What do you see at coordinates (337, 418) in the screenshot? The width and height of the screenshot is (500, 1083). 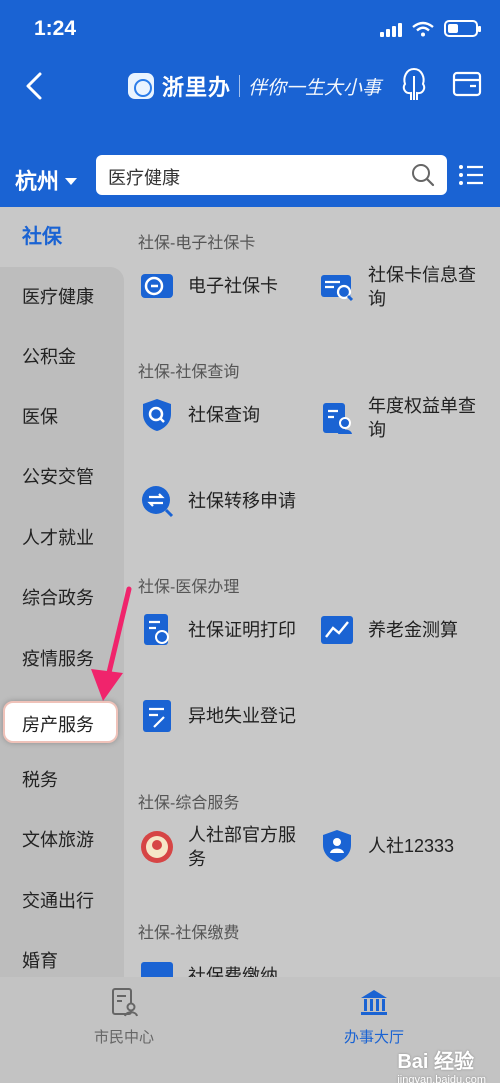 I see `document-user-icon` at bounding box center [337, 418].